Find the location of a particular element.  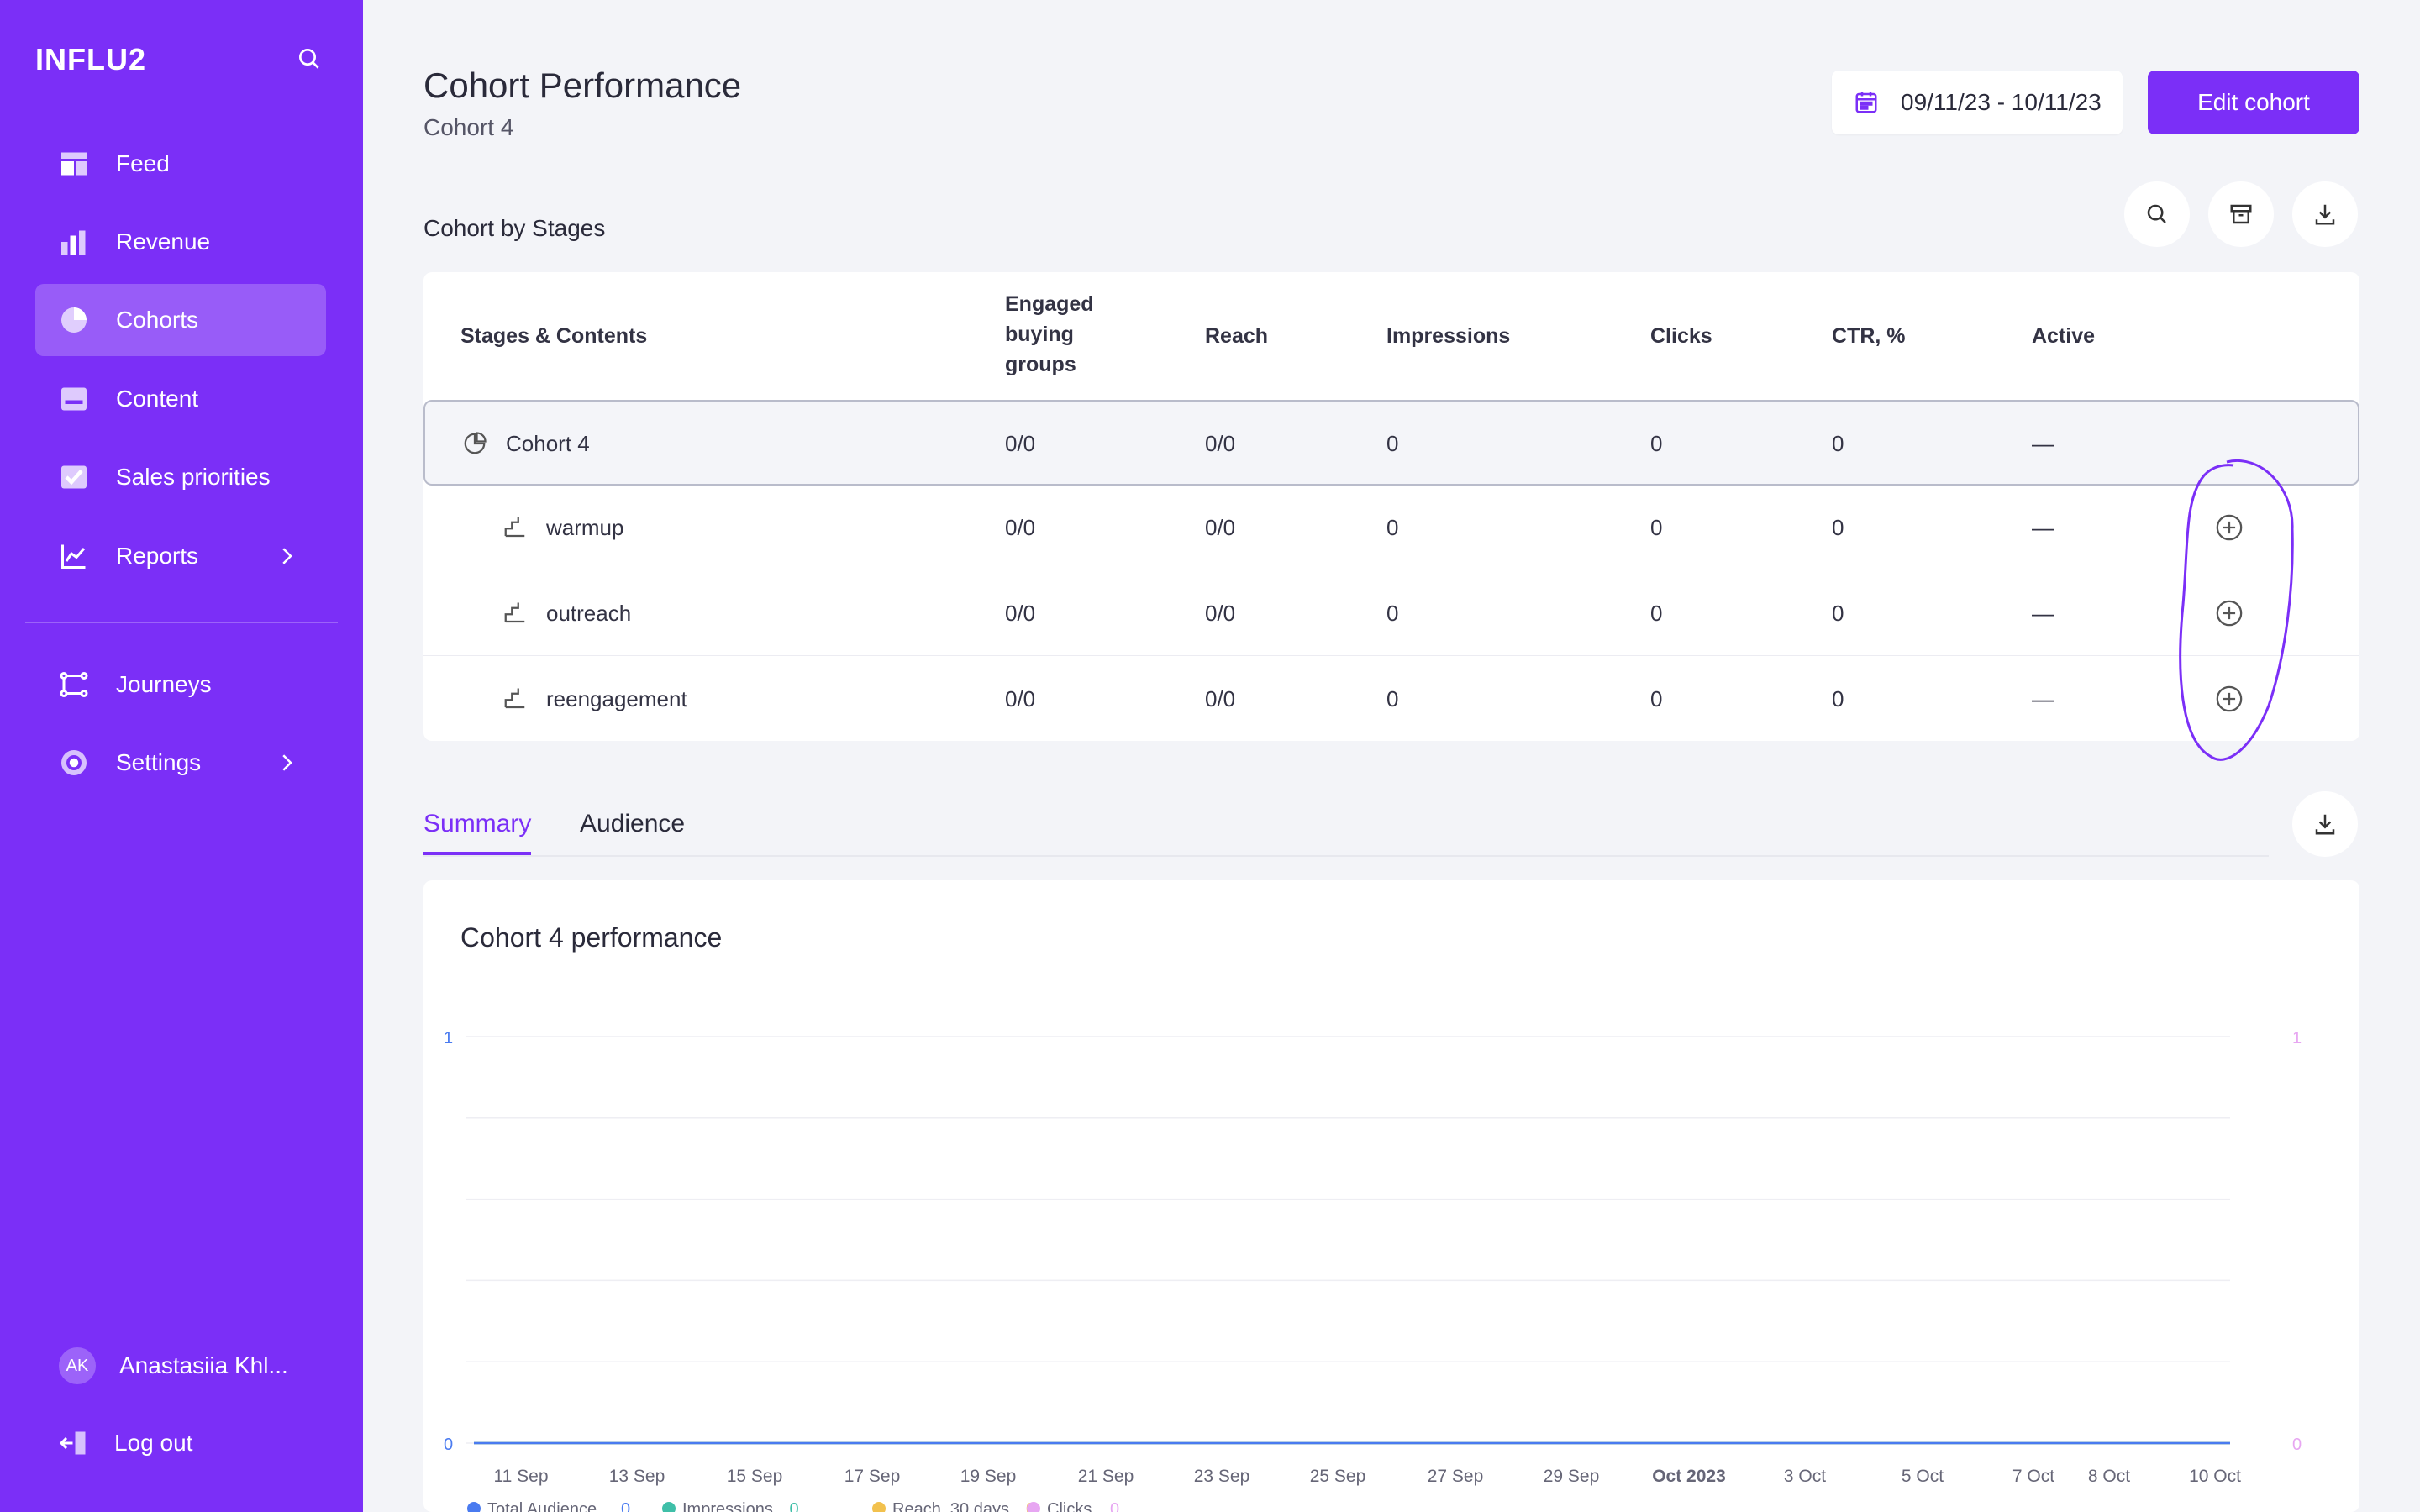

stage-name-cell: outreach is located at coordinates (567, 613).